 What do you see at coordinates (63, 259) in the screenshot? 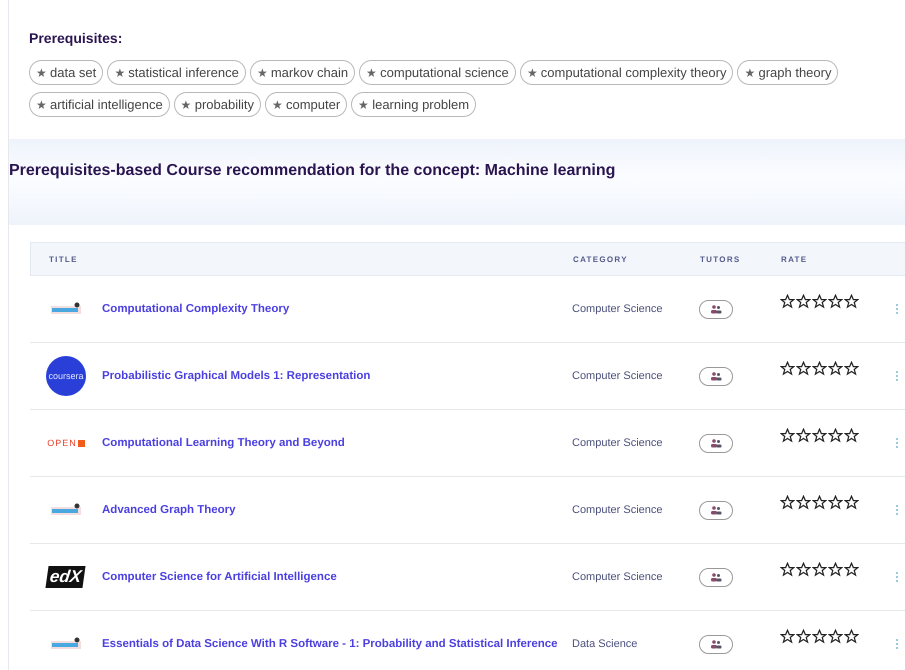
I see `column-header: TITLE` at bounding box center [63, 259].